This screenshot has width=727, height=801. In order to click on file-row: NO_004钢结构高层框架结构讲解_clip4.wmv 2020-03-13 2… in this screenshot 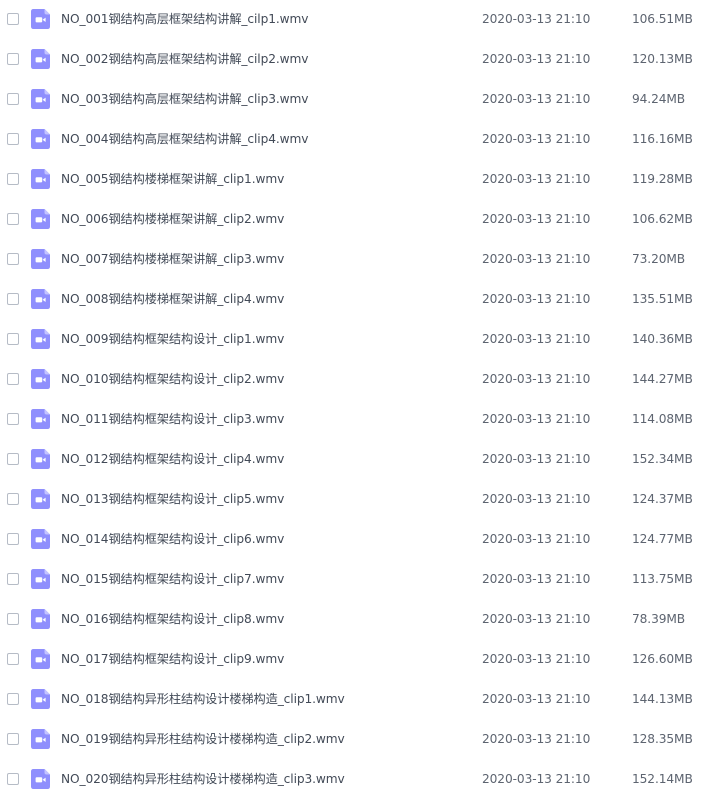, I will do `click(363, 140)`.